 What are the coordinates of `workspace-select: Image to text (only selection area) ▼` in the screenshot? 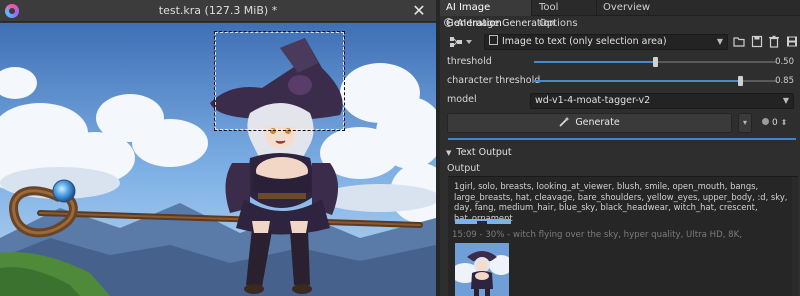 It's located at (606, 42).